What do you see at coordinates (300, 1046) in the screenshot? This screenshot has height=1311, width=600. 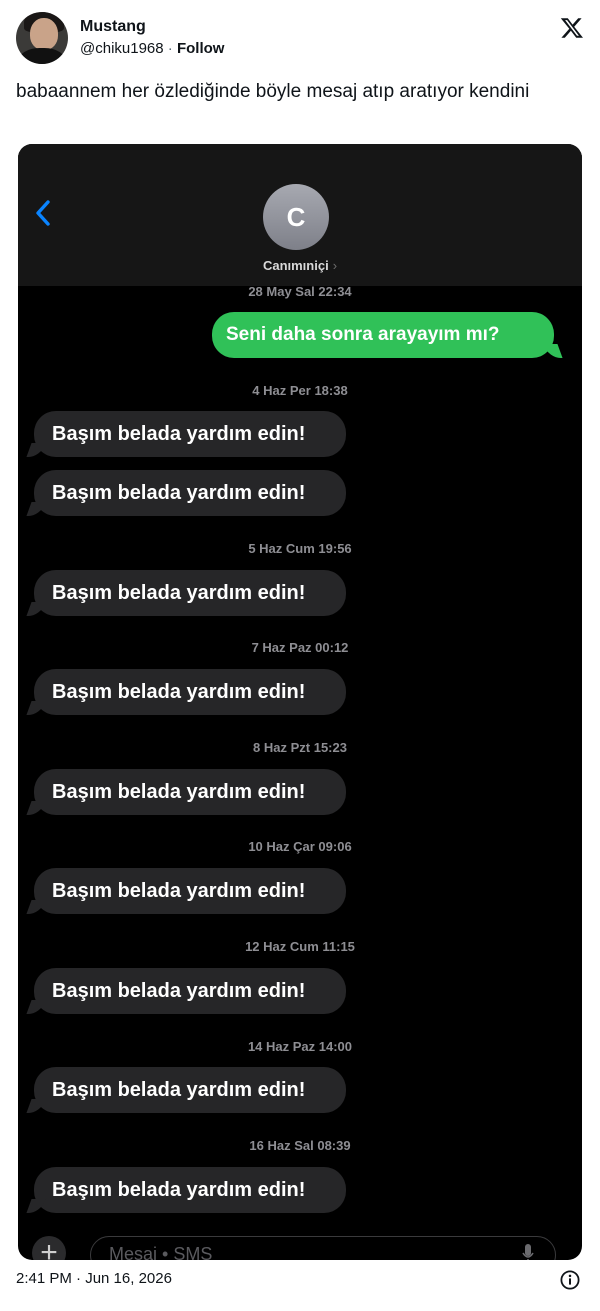 I see `message-timestamp: 14 Haz Paz 14:00` at bounding box center [300, 1046].